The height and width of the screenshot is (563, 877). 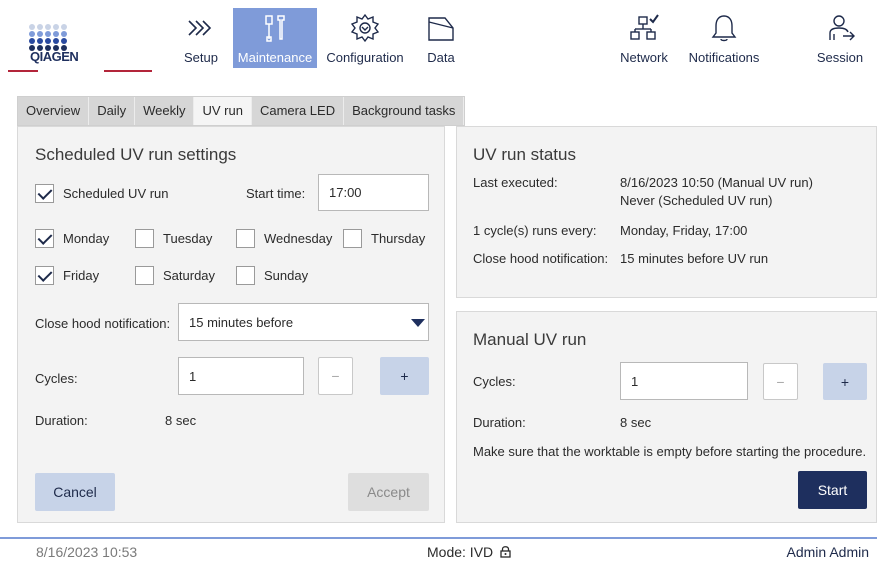 I want to click on status-close-hood-label: Close hood notification:, so click(x=541, y=258).